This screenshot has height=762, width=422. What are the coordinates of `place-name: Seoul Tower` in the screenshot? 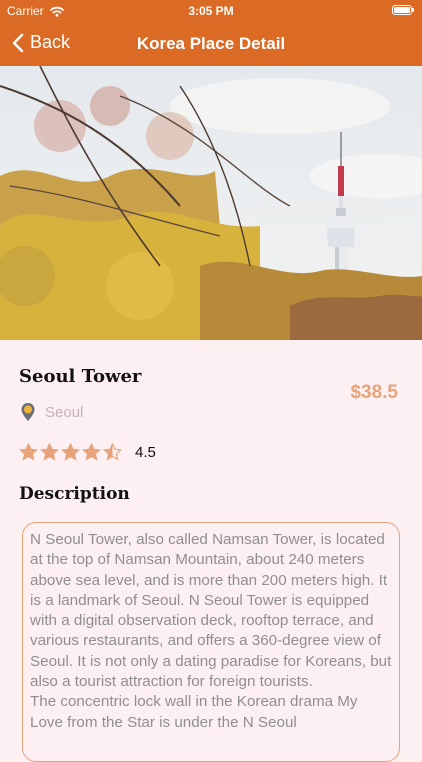 It's located at (80, 376).